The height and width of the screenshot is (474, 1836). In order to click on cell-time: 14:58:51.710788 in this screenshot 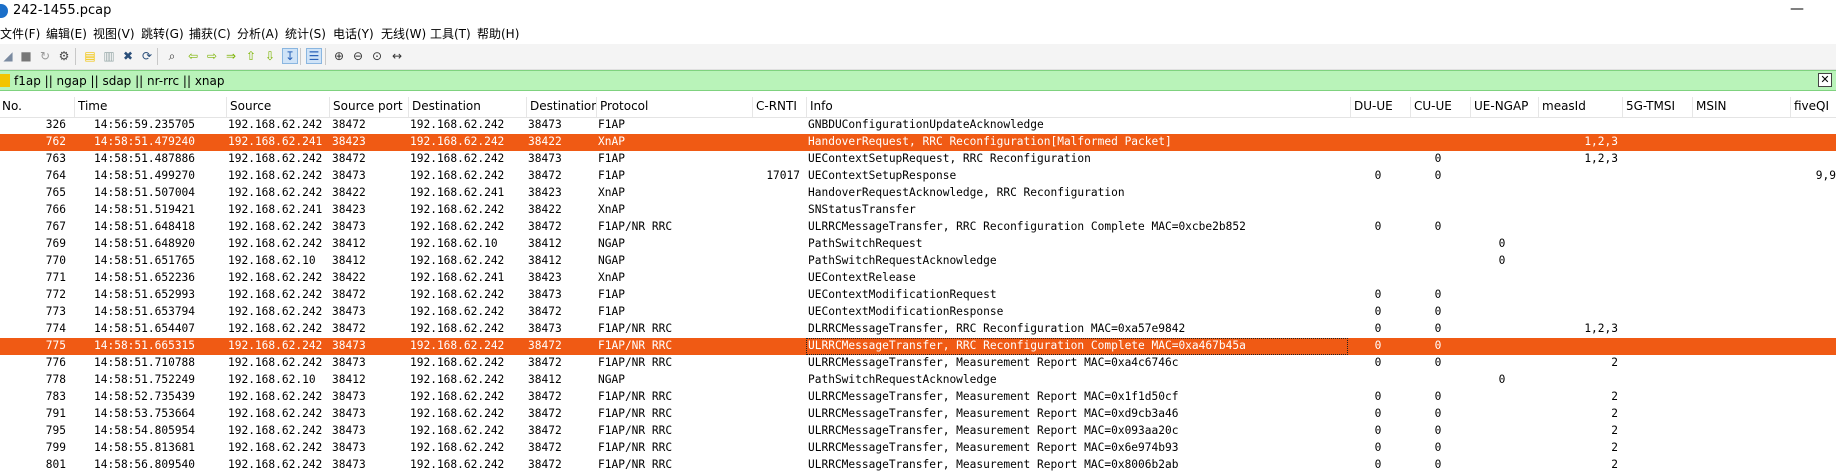, I will do `click(145, 362)`.